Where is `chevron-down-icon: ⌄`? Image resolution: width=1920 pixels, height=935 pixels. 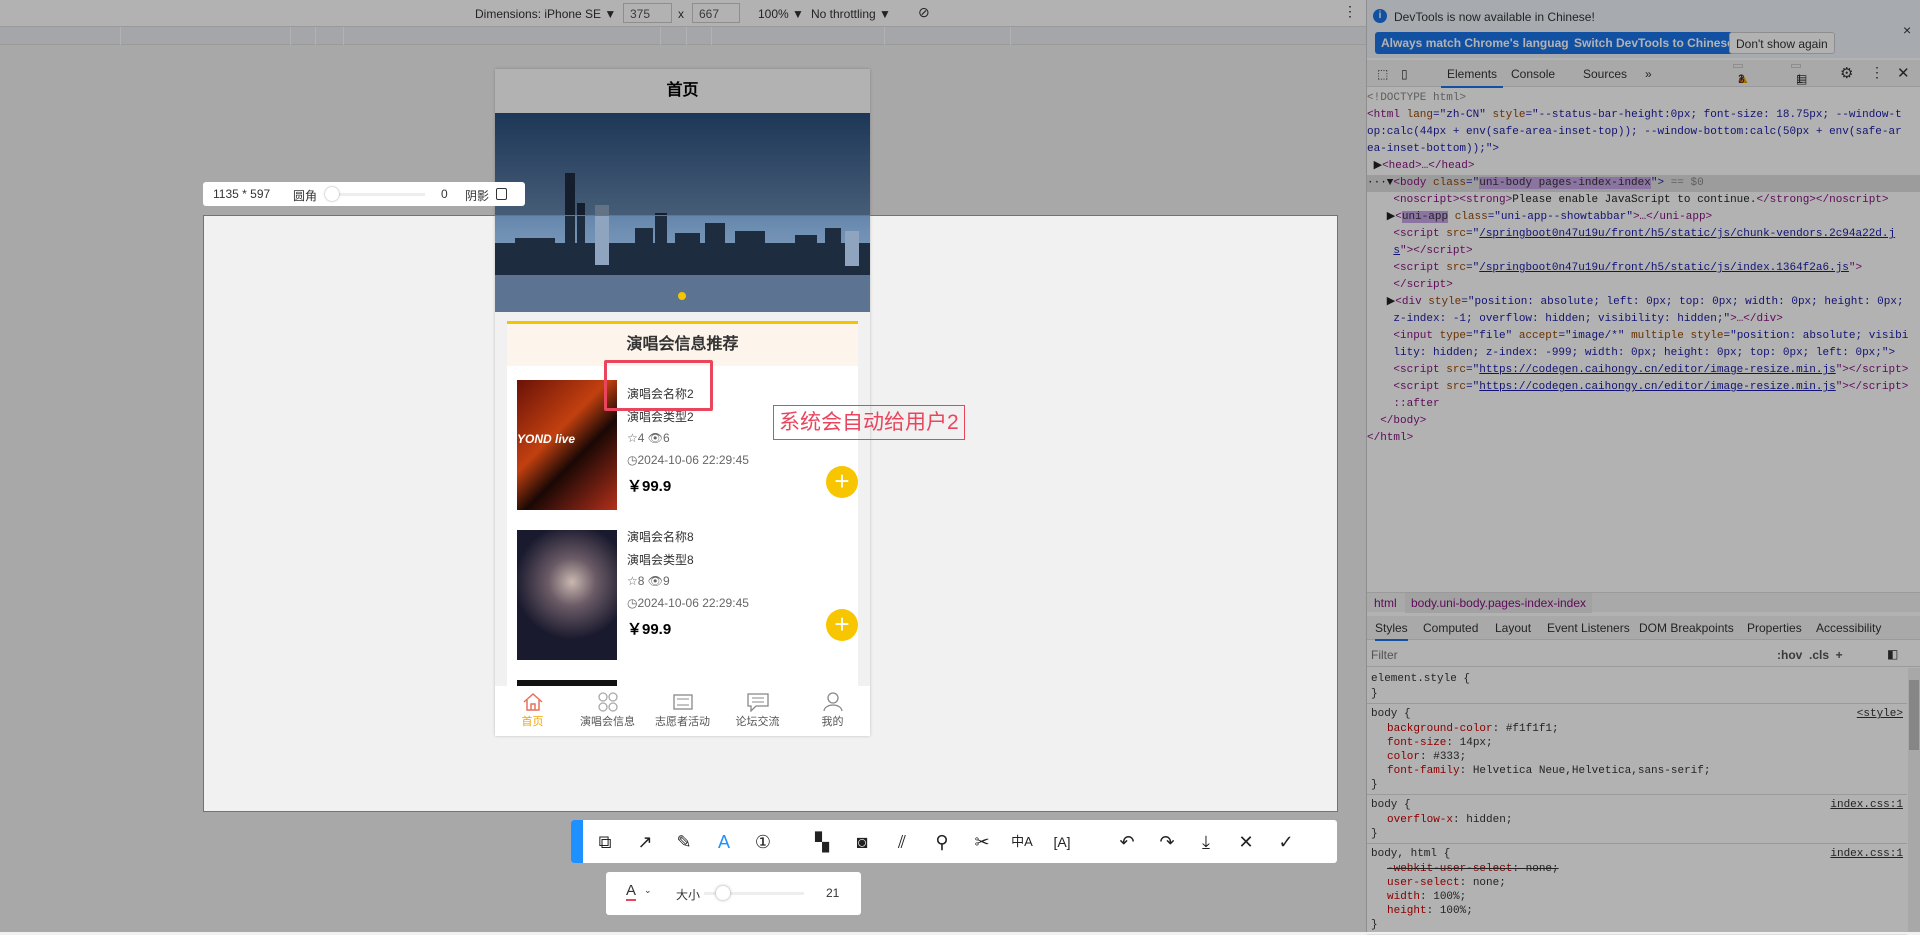
chevron-down-icon: ⌄ is located at coordinates (648, 890).